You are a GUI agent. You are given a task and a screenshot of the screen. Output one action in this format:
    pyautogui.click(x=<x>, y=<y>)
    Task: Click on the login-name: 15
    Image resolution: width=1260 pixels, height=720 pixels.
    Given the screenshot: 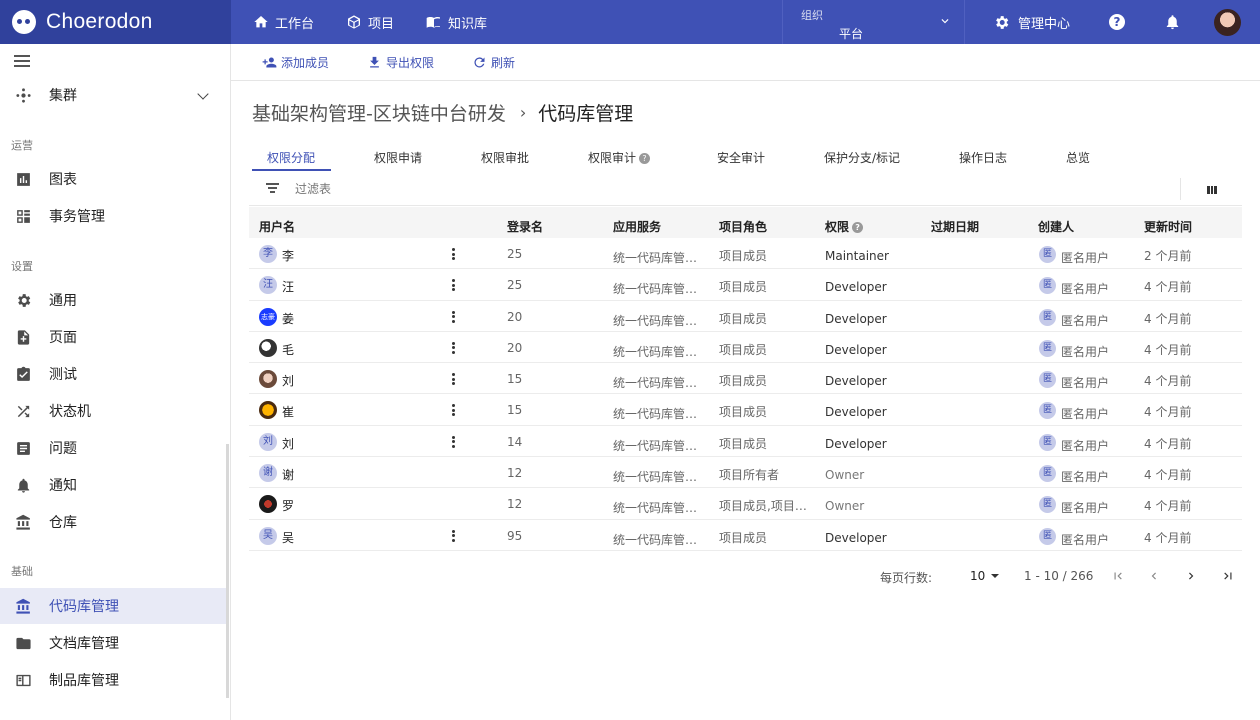 What is the action you would take?
    pyautogui.click(x=515, y=410)
    